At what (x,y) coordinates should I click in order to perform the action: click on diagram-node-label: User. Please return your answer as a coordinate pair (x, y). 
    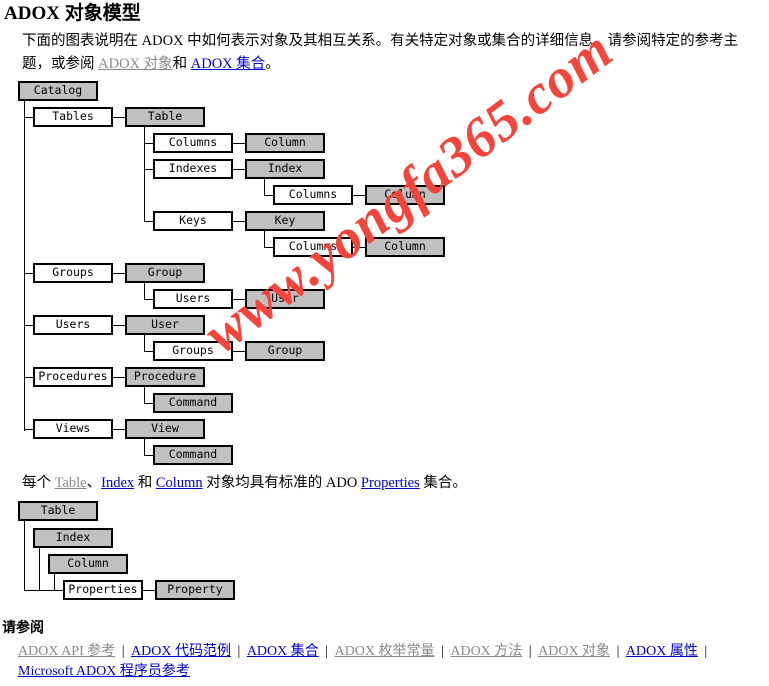
    Looking at the image, I should click on (165, 324).